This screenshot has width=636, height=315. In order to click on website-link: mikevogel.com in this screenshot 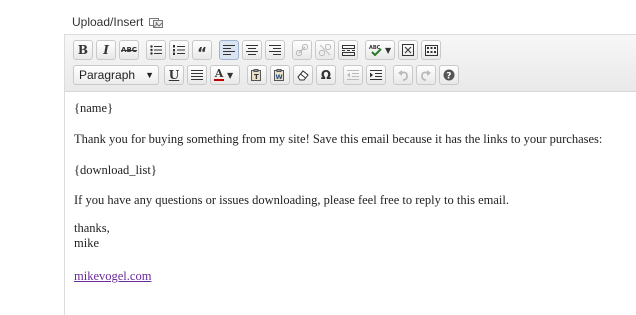, I will do `click(112, 276)`.